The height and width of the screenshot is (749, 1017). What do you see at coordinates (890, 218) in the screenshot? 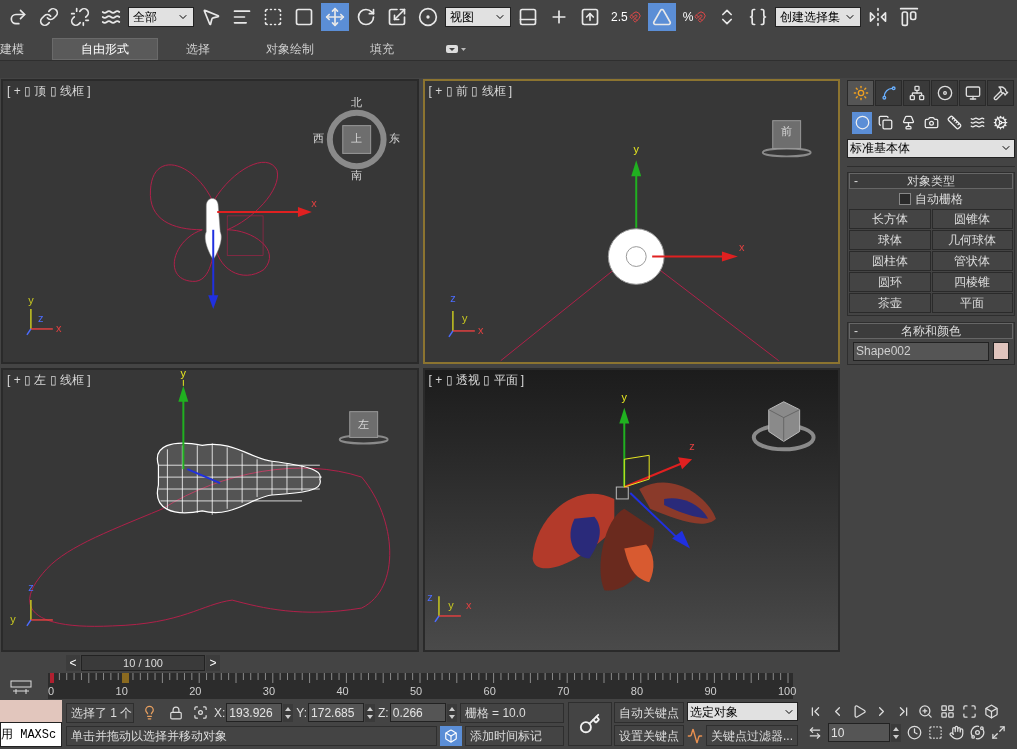
I see `primitive-button: 长方体` at bounding box center [890, 218].